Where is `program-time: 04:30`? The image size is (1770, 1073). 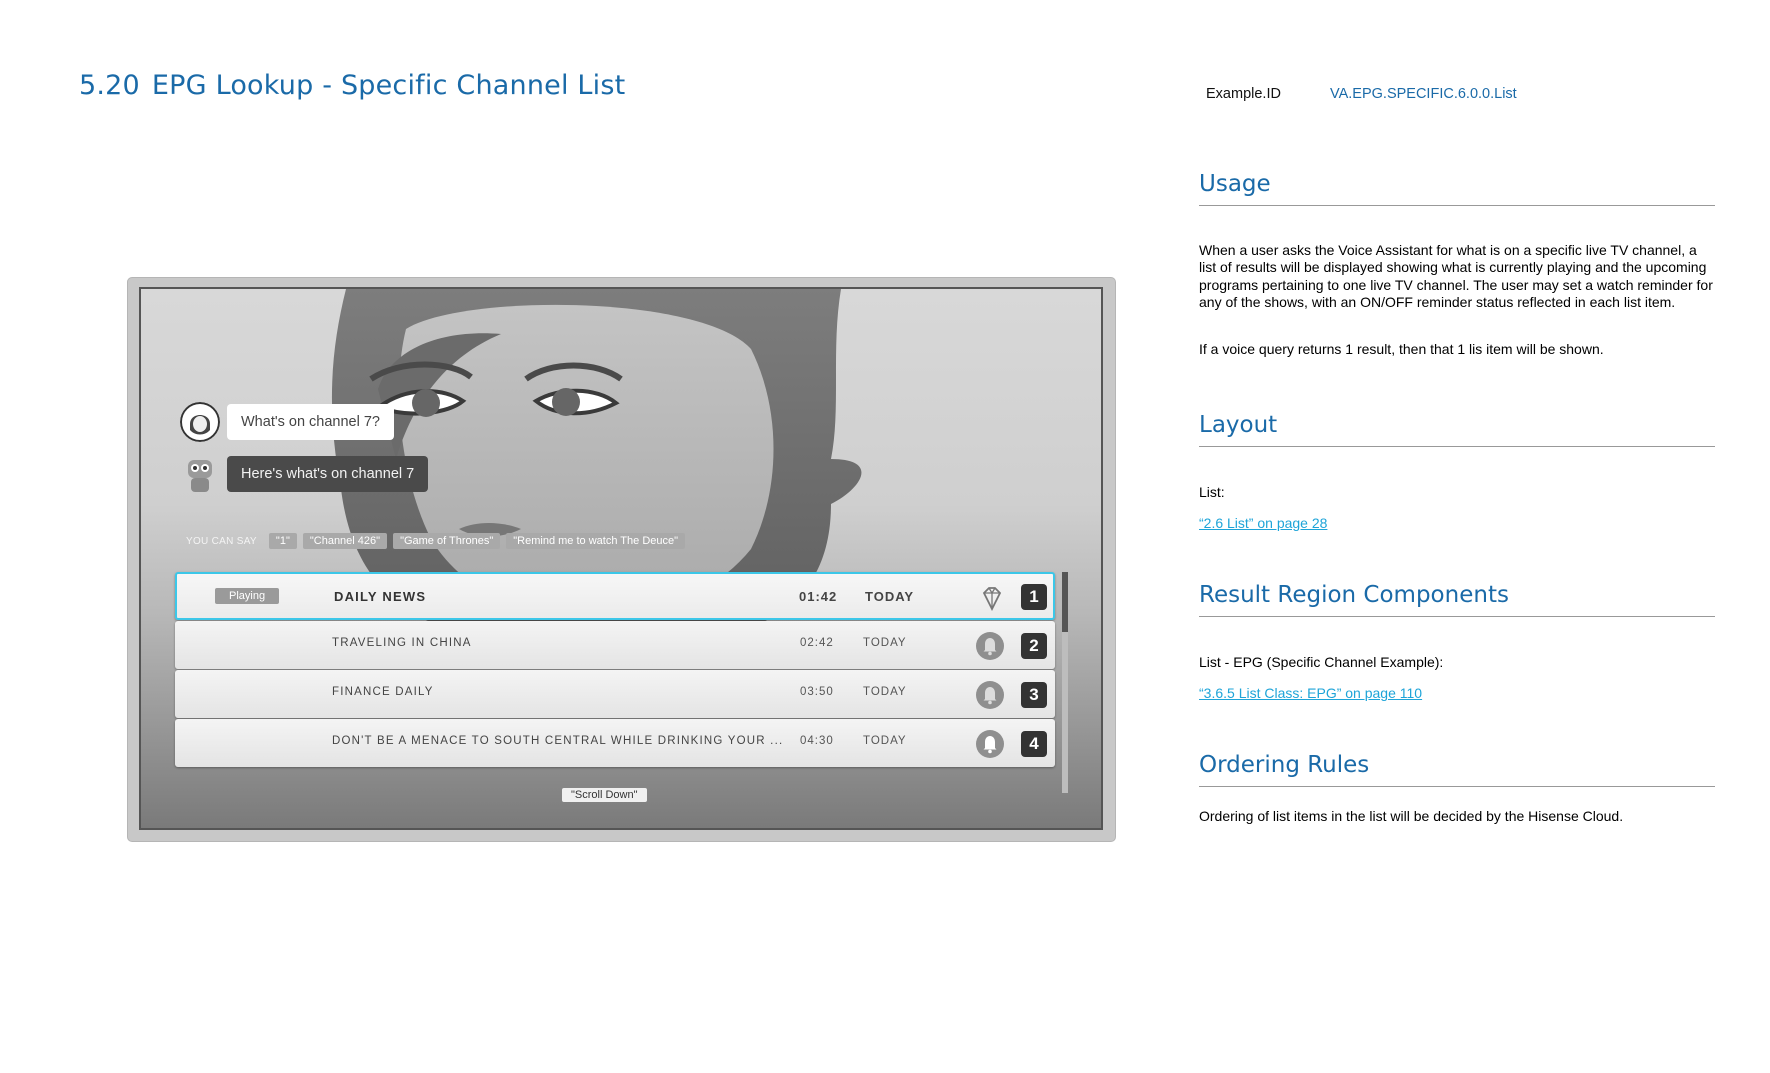 program-time: 04:30 is located at coordinates (817, 741).